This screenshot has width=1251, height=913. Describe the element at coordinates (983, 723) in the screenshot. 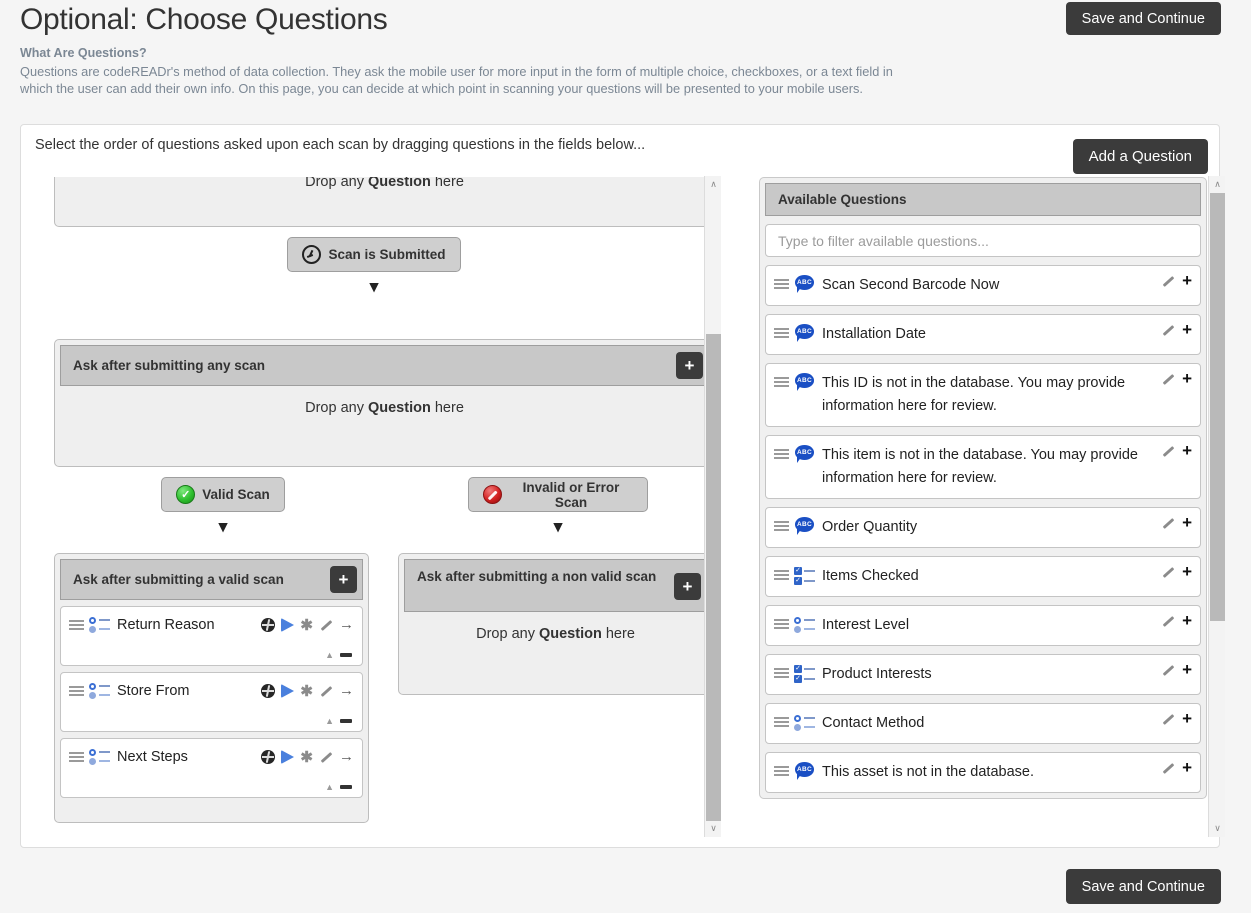

I see `available-question-item: Contact Method +` at that location.